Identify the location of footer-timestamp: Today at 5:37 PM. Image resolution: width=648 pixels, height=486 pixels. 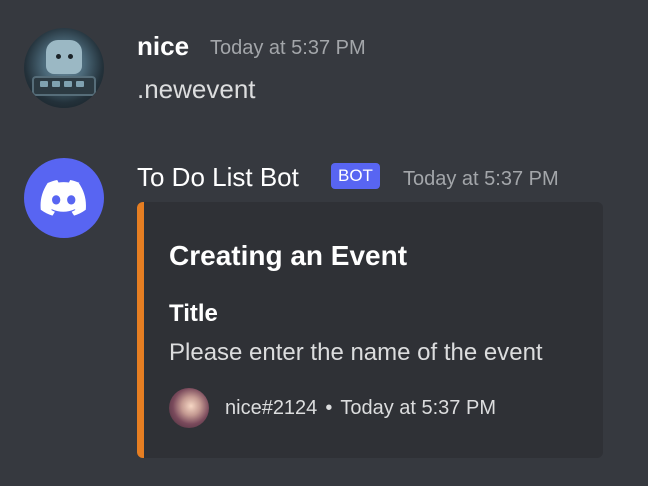
(418, 407).